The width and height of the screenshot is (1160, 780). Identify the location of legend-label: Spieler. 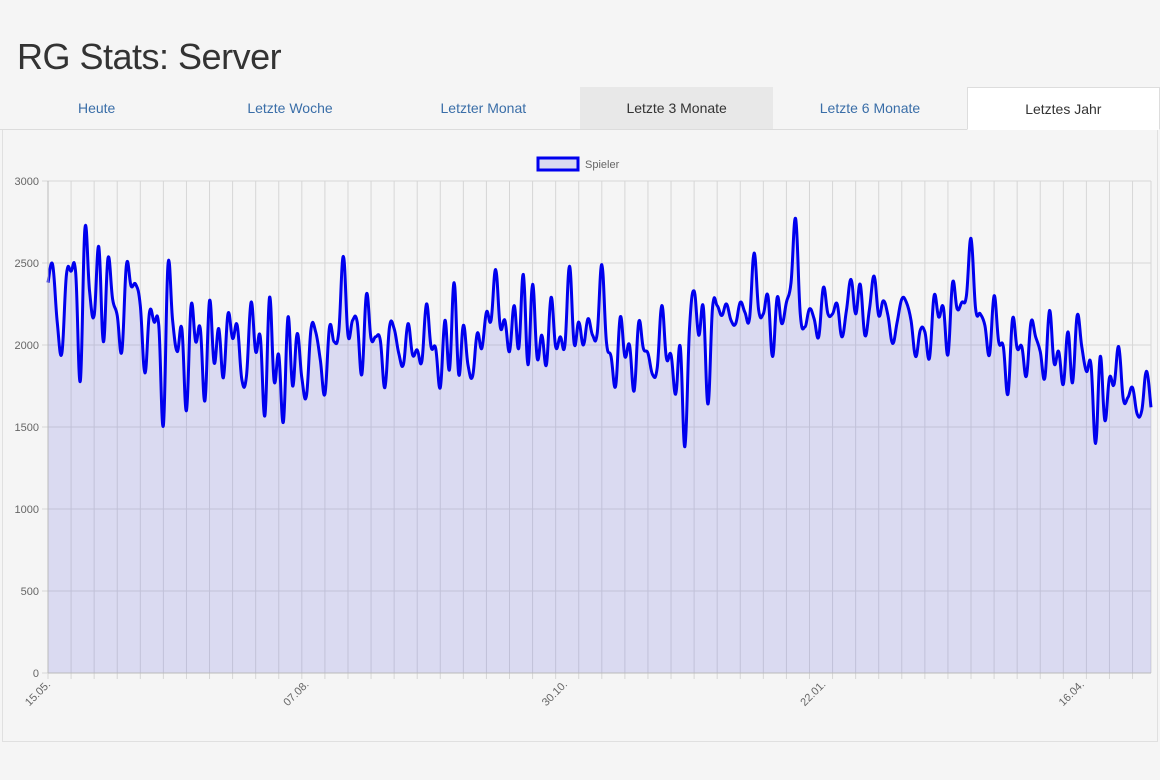
(602, 165).